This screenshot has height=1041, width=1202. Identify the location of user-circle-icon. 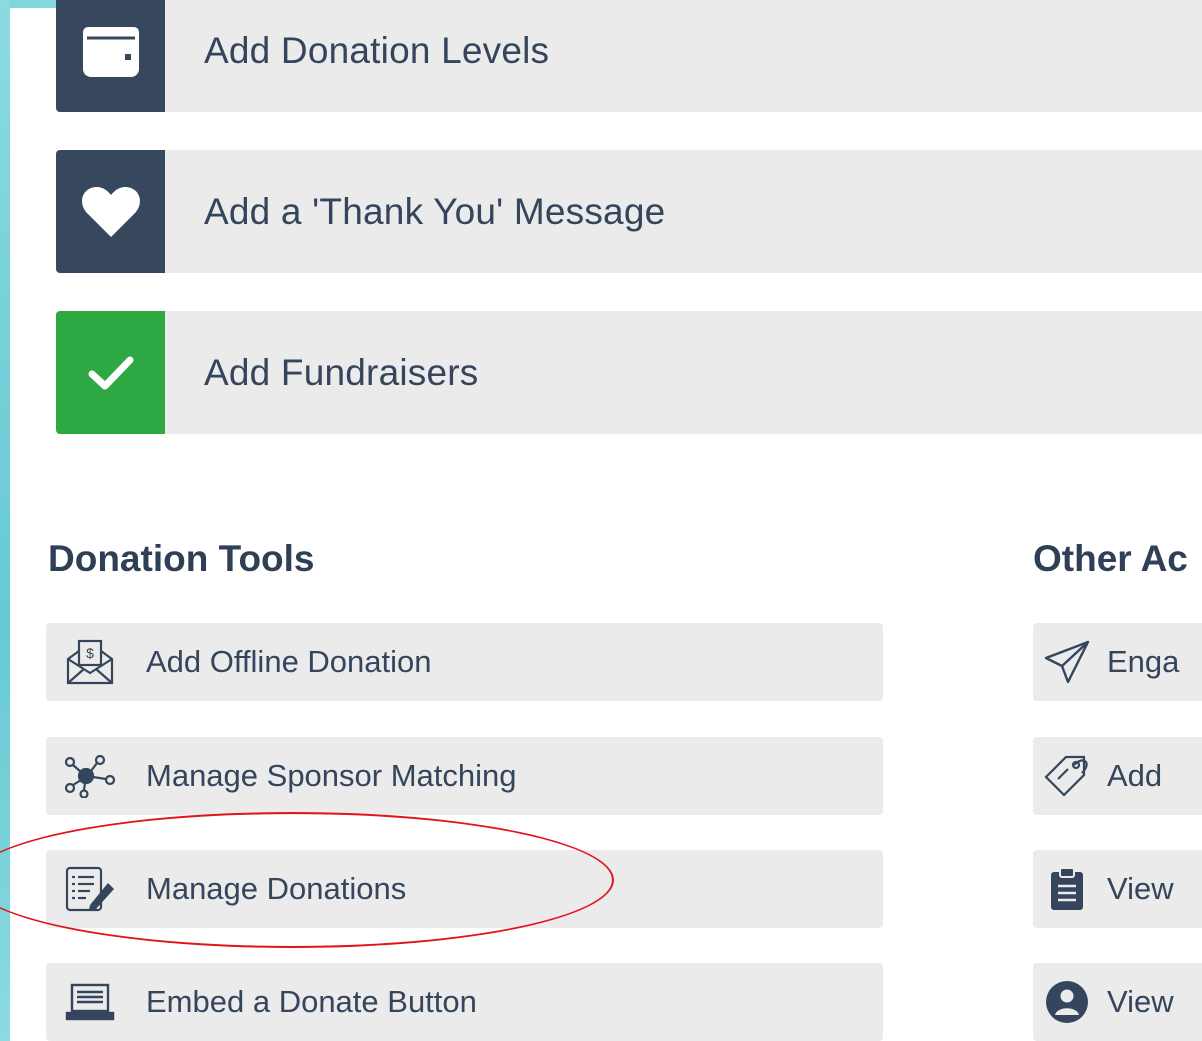
(1067, 1002).